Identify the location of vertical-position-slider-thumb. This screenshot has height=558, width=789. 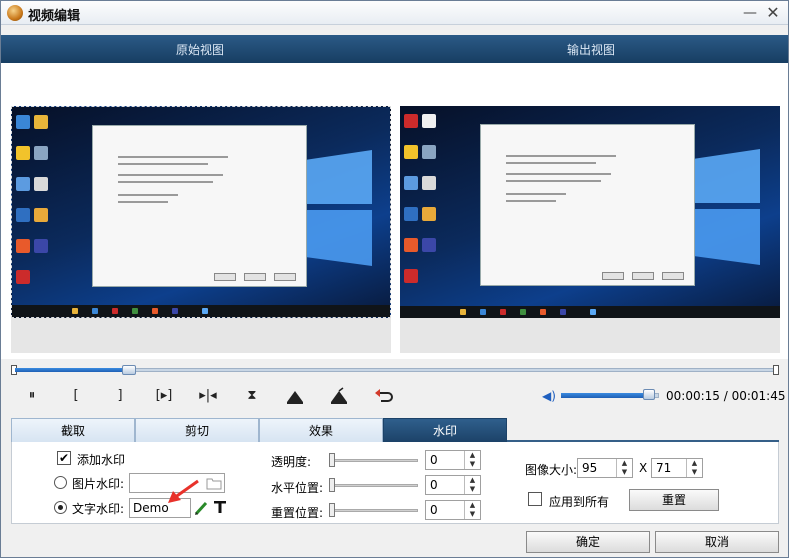
(332, 510).